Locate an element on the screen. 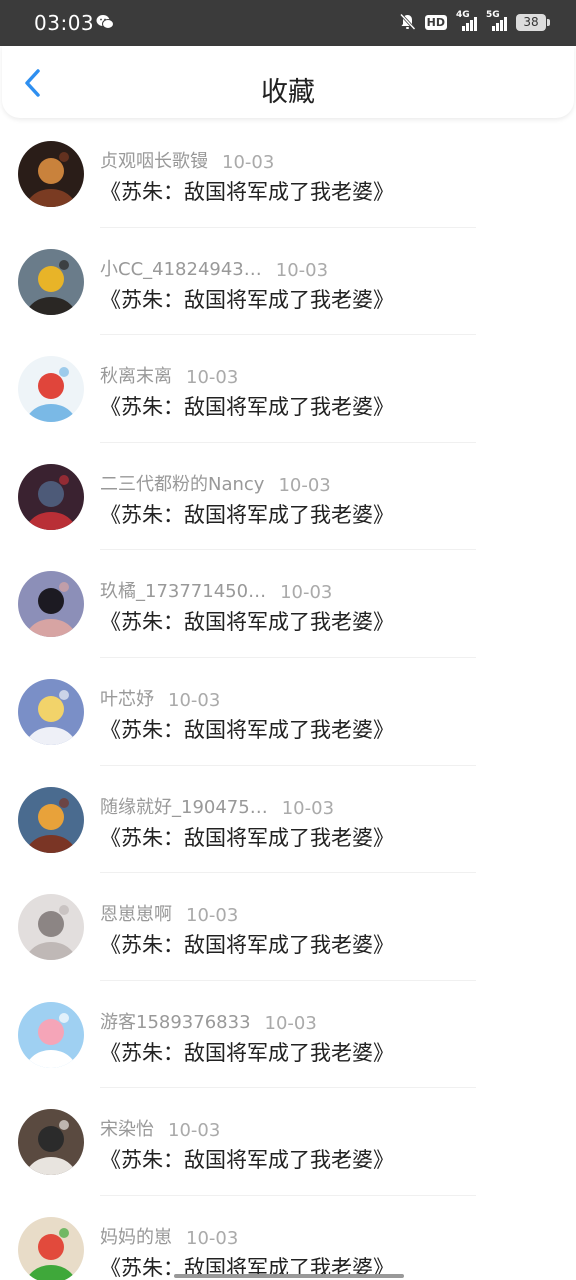  list-item: 妈妈的崽 10-03 《苏朱：敌国将军成了我老婆》 is located at coordinates (288, 1238).